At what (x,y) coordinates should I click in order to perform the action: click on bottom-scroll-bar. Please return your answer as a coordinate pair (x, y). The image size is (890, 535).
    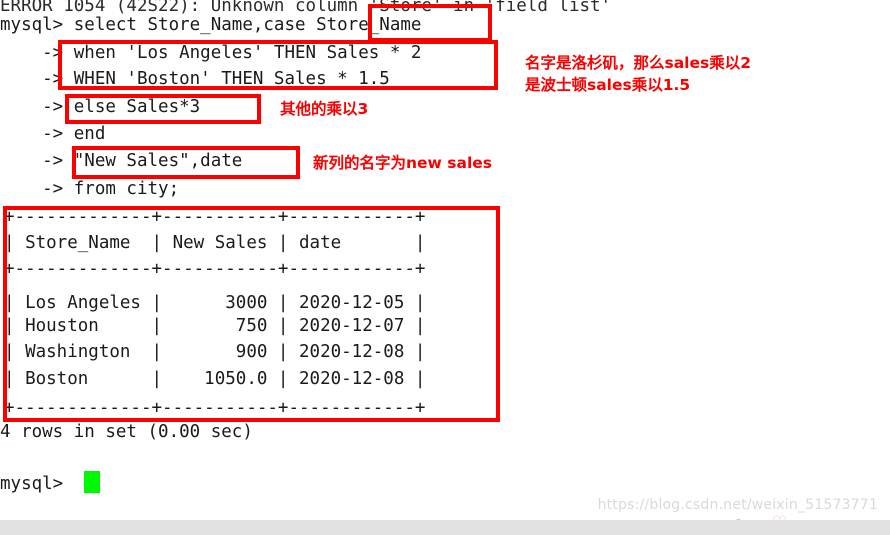
    Looking at the image, I should click on (445, 527).